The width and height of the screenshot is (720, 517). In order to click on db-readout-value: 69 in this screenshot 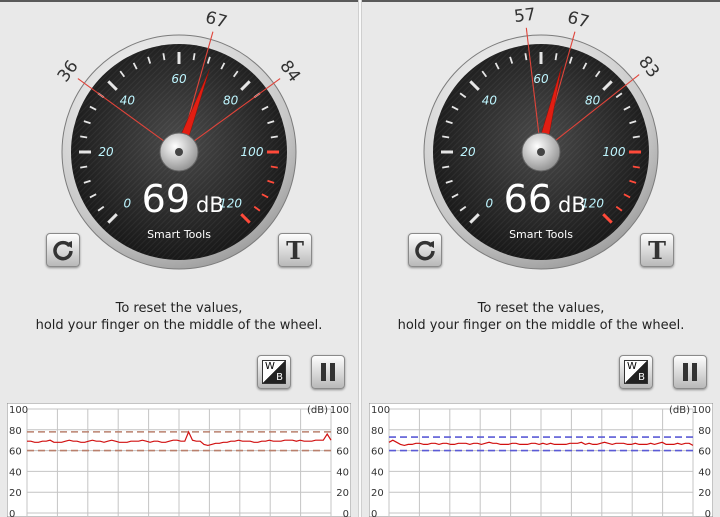, I will do `click(166, 199)`.